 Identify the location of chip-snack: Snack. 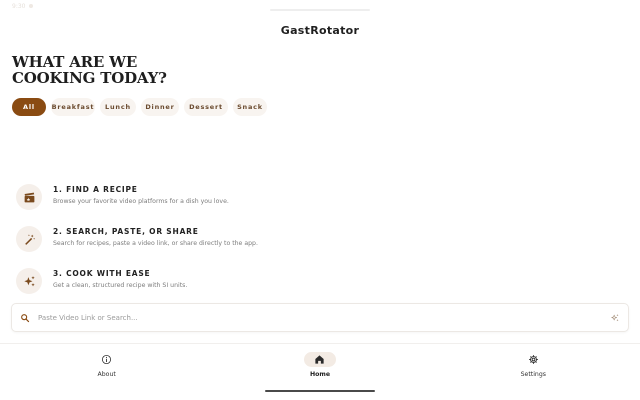
(250, 107).